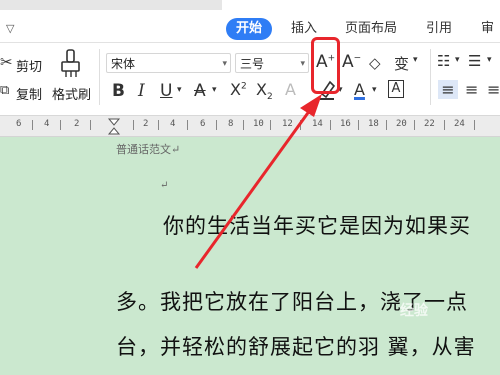  What do you see at coordinates (272, 63) in the screenshot?
I see `font-size-select: 三号 ▾` at bounding box center [272, 63].